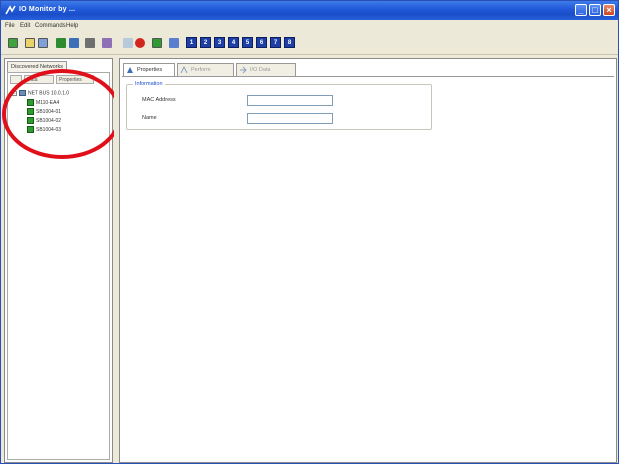 The image size is (619, 464). Describe the element at coordinates (275, 42) in the screenshot. I see `slot-button-7: 7` at that location.